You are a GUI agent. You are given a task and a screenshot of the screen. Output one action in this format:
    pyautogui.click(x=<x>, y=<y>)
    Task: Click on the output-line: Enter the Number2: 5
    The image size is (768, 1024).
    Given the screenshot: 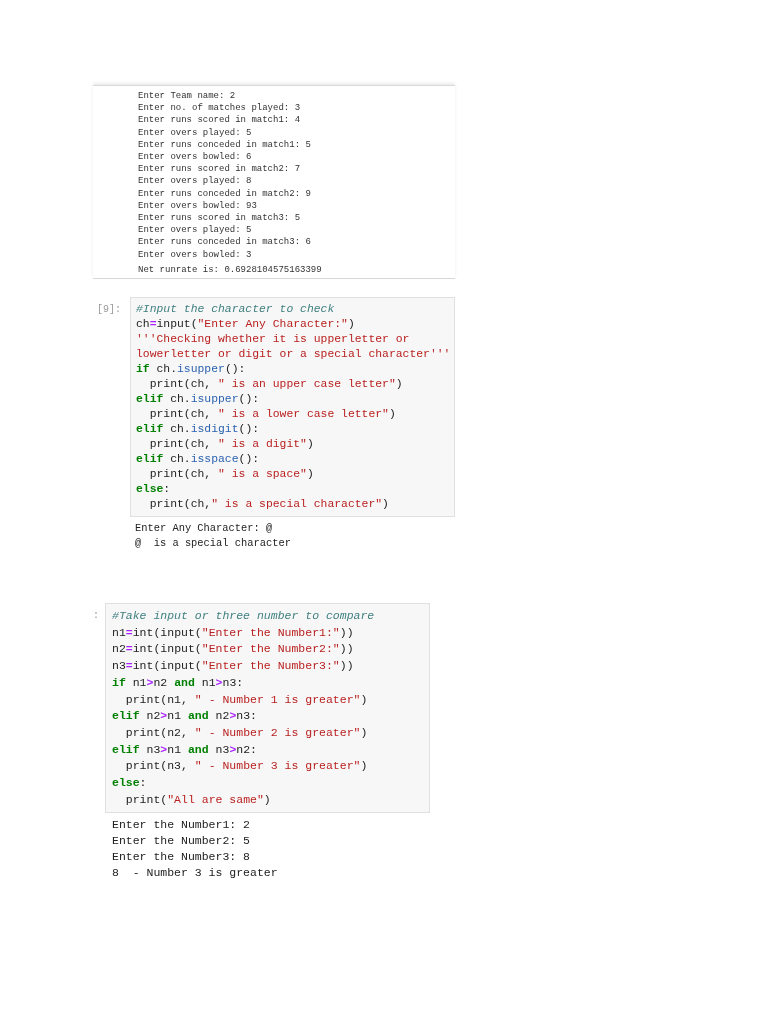 What is the action you would take?
    pyautogui.click(x=181, y=841)
    